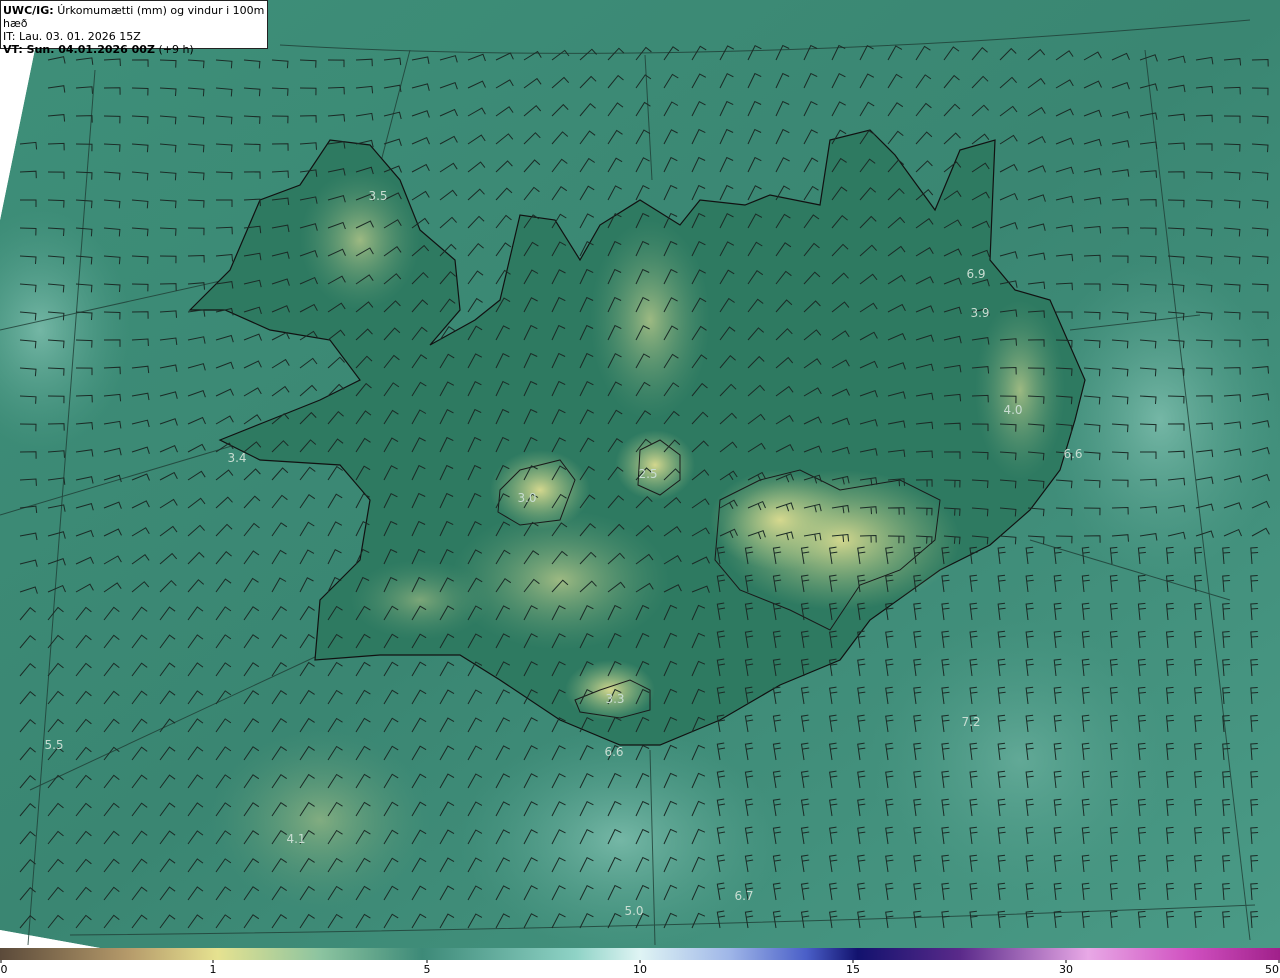 The width and height of the screenshot is (1280, 978). Describe the element at coordinates (213, 969) in the screenshot. I see `colorbar-tick-label: 1` at that location.